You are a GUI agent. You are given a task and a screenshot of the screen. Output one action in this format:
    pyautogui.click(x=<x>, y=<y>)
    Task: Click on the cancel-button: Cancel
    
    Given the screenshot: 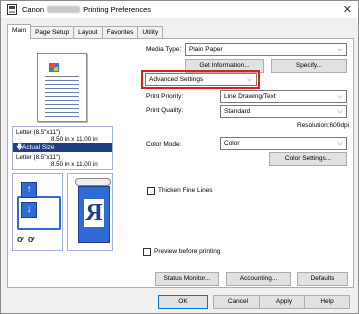 What is the action you would take?
    pyautogui.click(x=238, y=302)
    